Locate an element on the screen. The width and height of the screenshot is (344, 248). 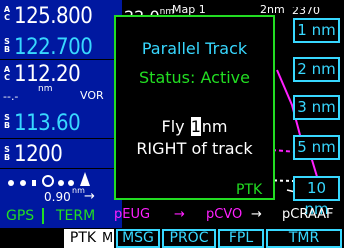
offset-1nm-button: 1 nm is located at coordinates (316, 30).